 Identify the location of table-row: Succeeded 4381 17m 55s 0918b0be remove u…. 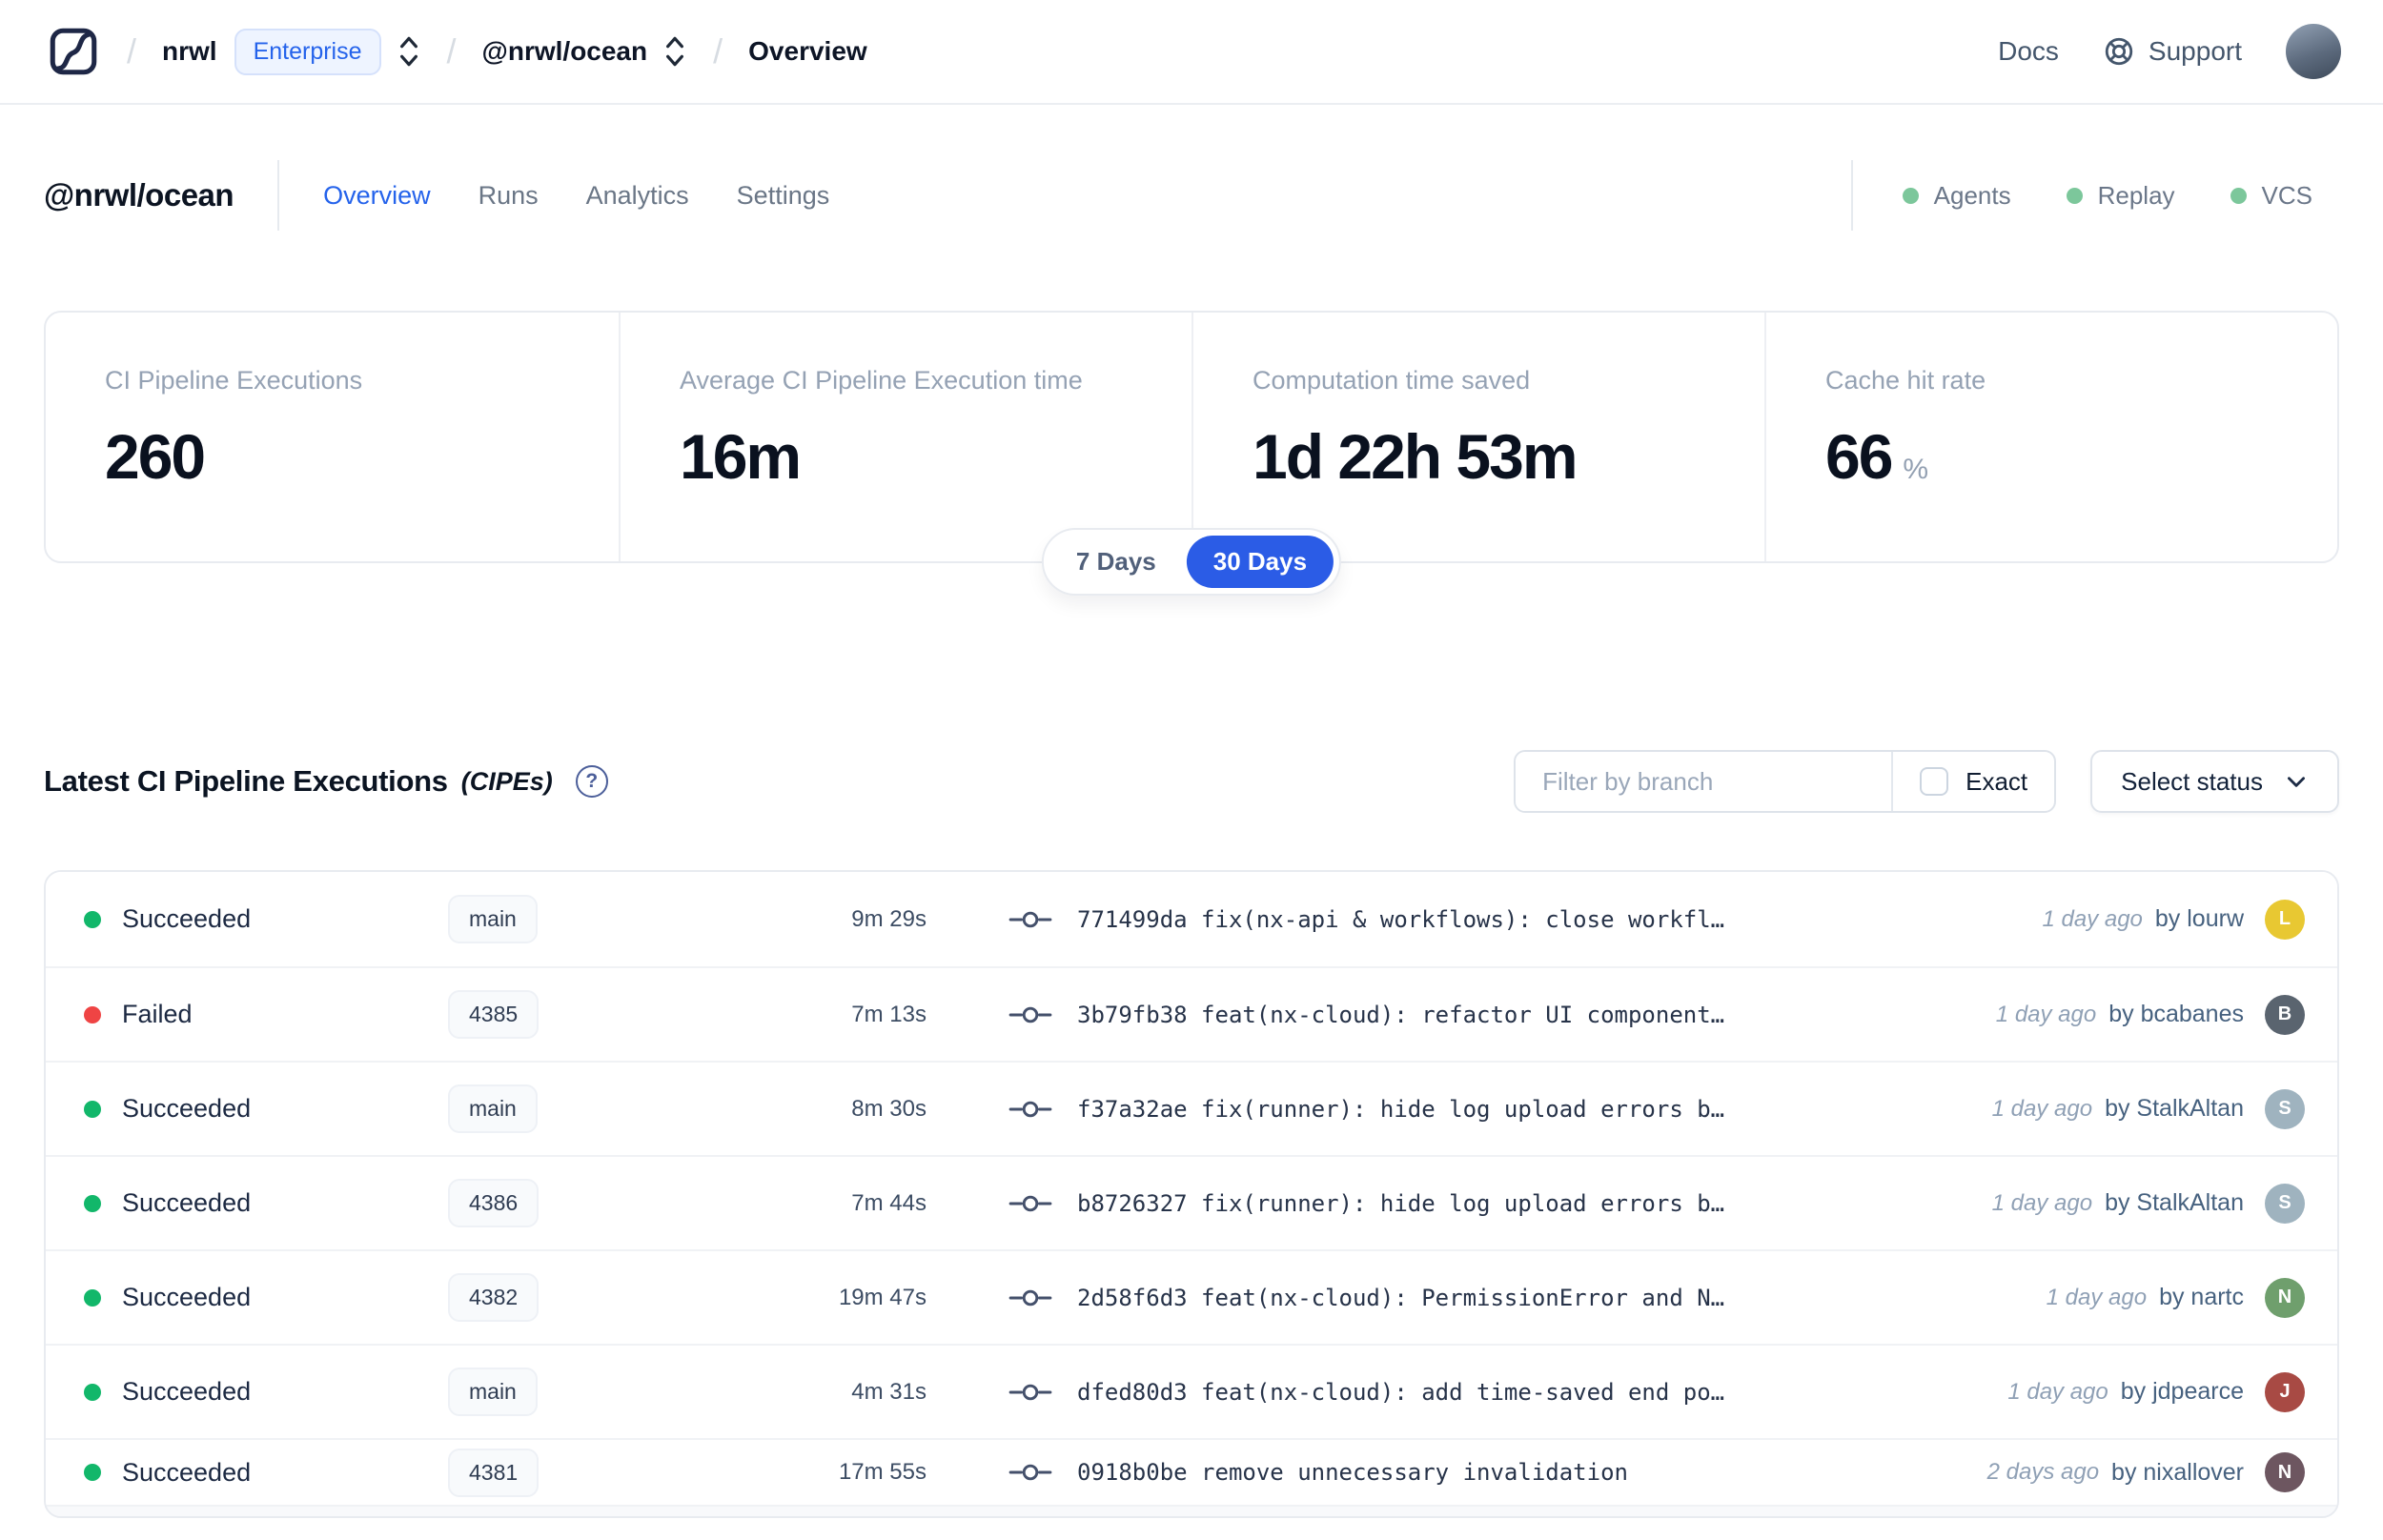
(1191, 1471).